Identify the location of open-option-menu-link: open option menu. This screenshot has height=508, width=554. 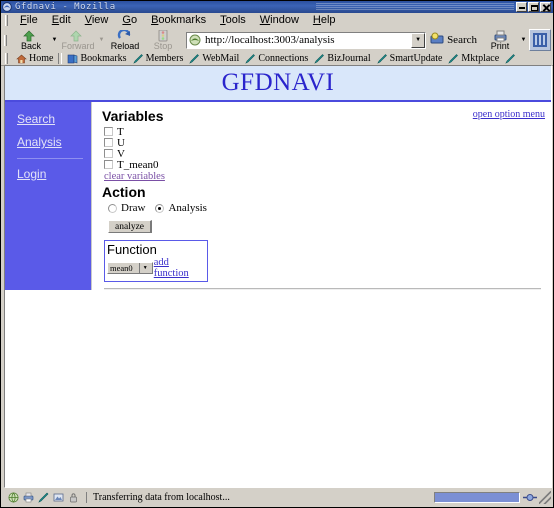
(509, 114).